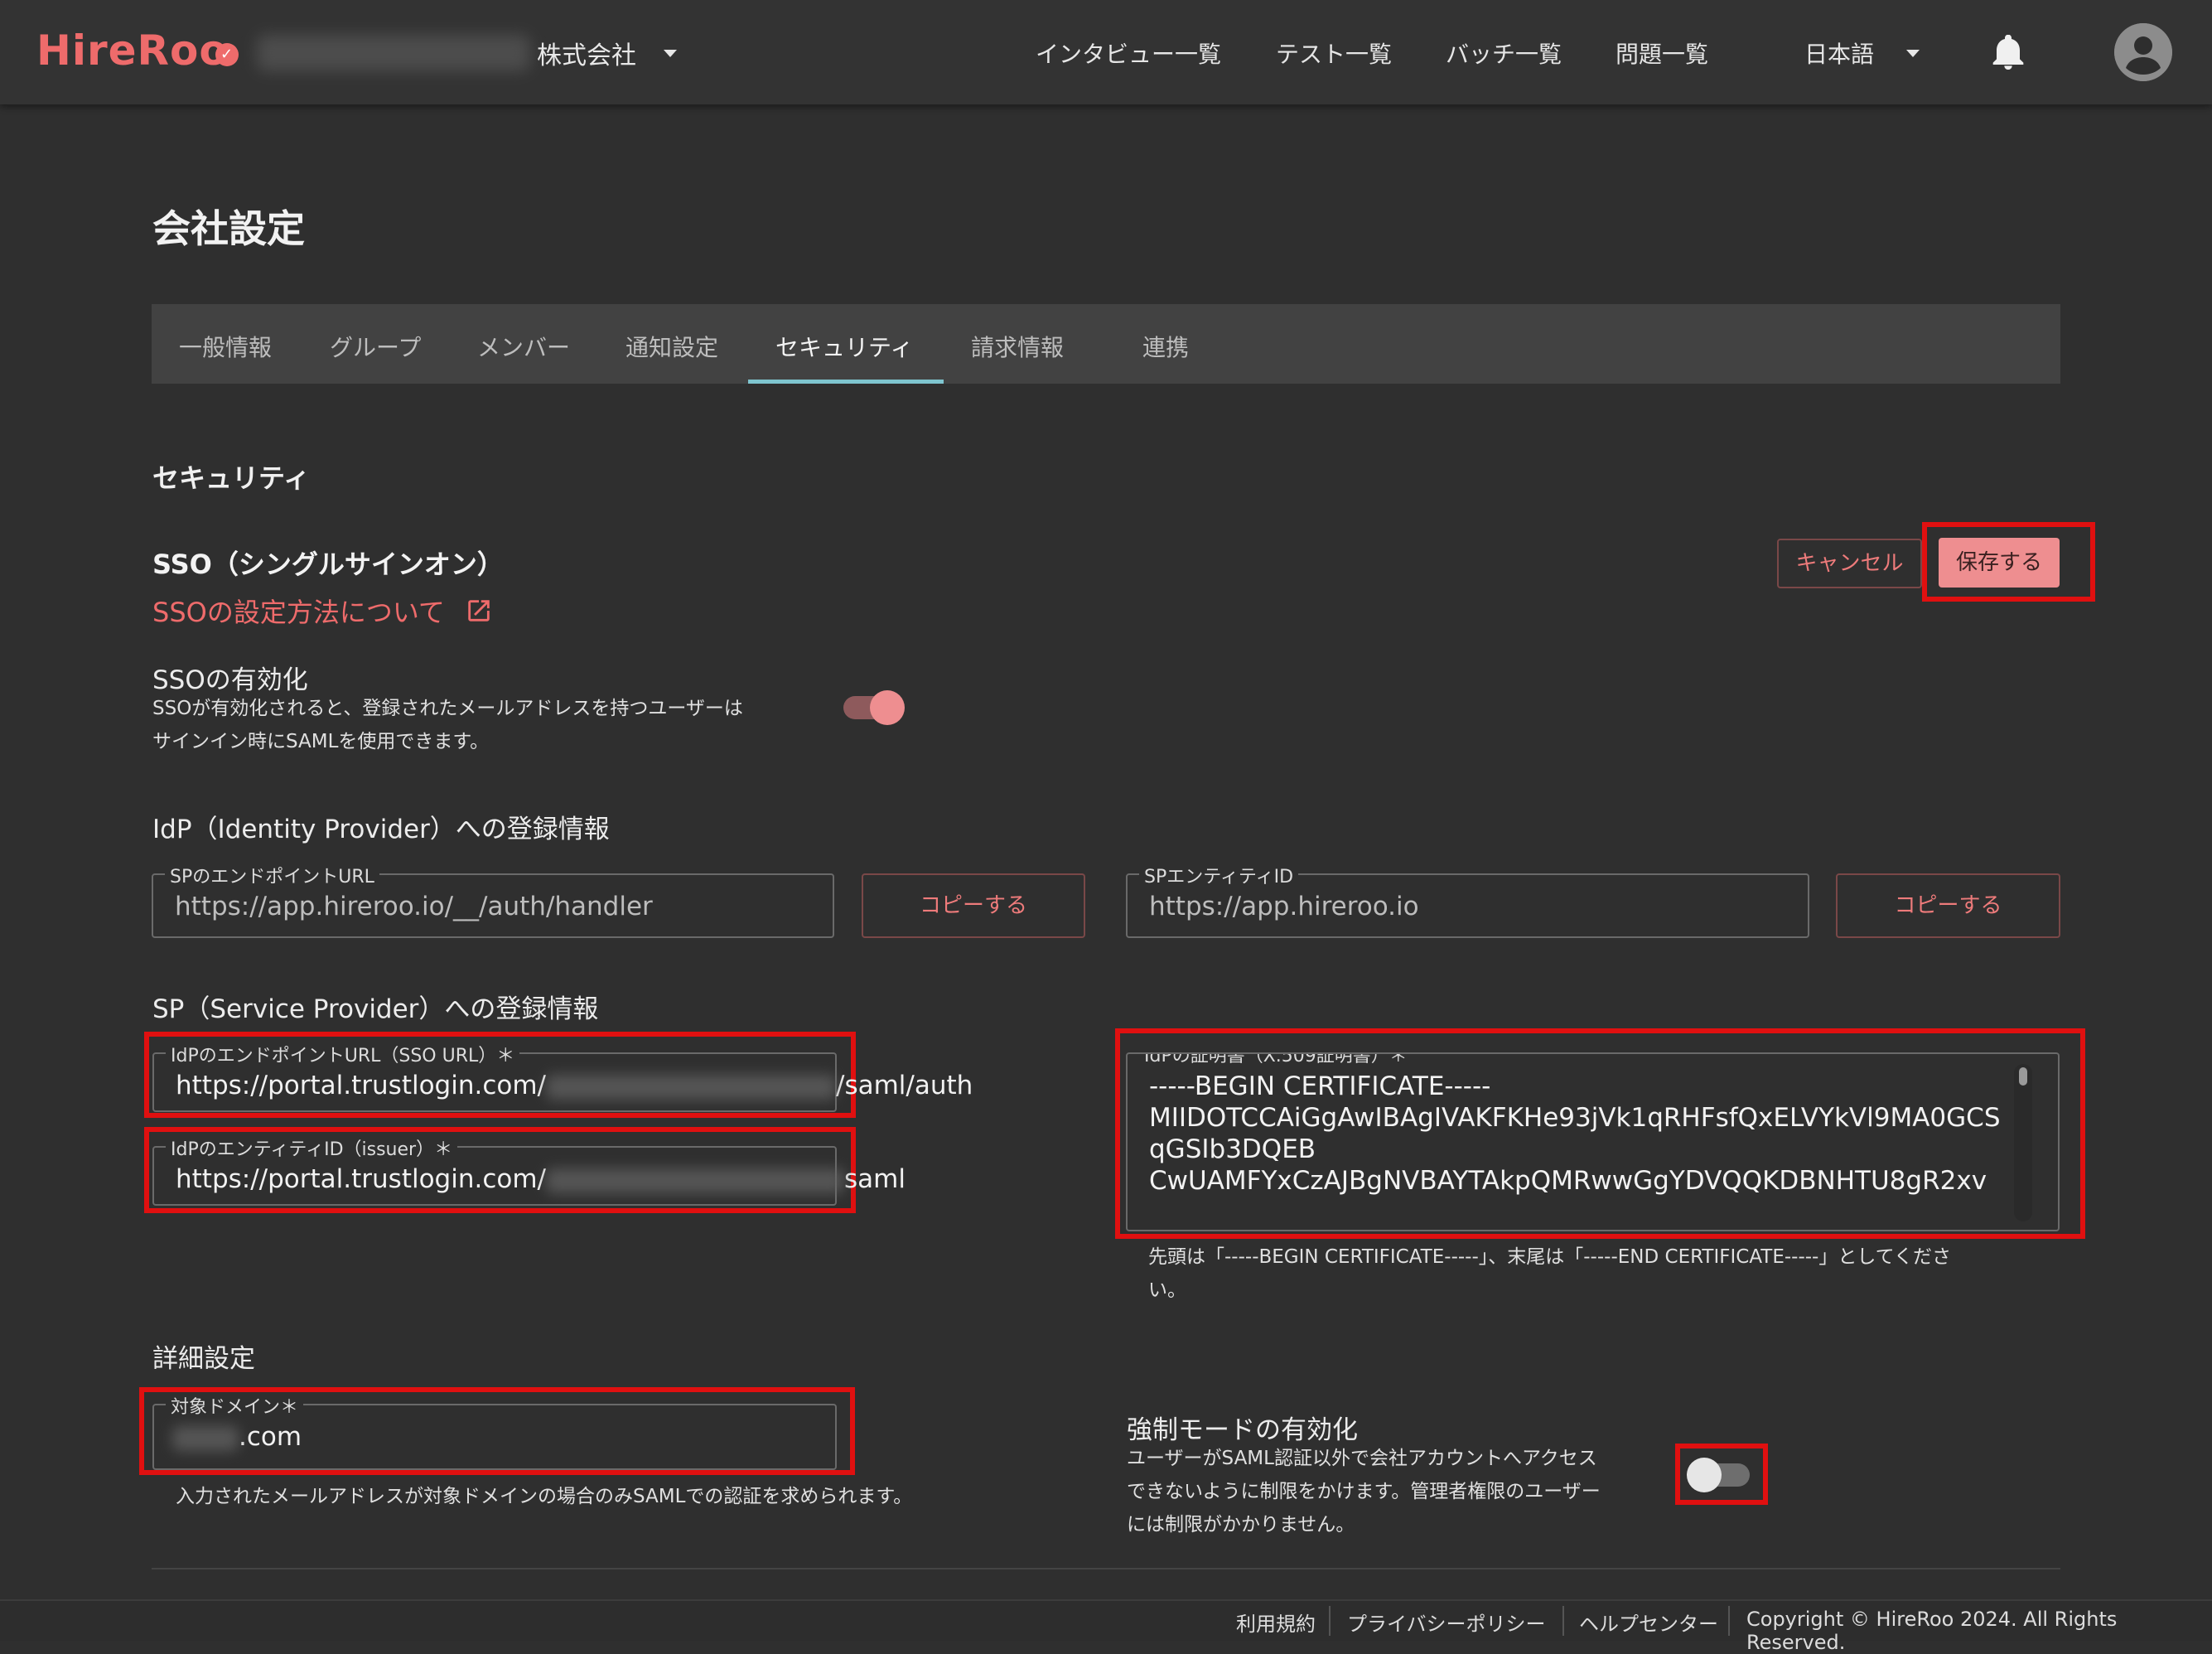  What do you see at coordinates (1276, 1060) in the screenshot?
I see `idp-certificate-label: IdPの証明書（X.509証明書）＊` at bounding box center [1276, 1060].